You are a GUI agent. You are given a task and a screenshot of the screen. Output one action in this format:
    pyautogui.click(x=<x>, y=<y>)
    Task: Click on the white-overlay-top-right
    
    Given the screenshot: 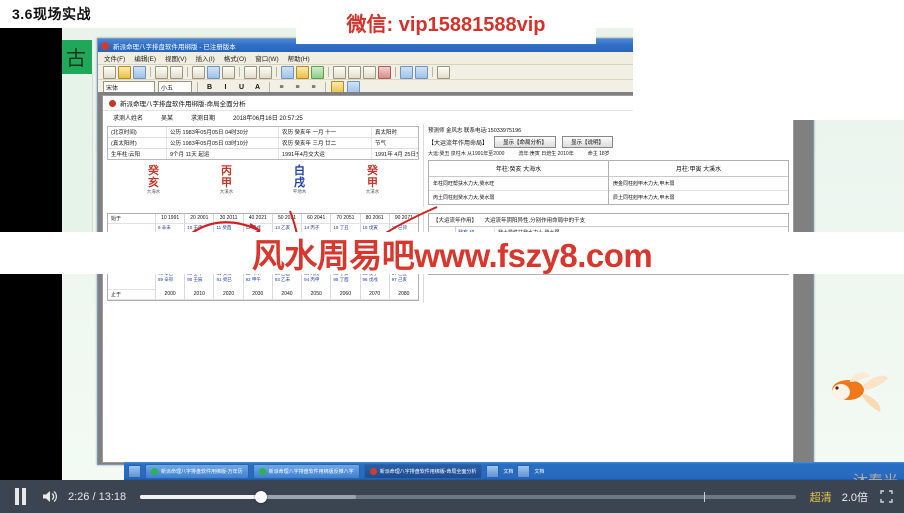 What is the action you would take?
    pyautogui.click(x=768, y=60)
    